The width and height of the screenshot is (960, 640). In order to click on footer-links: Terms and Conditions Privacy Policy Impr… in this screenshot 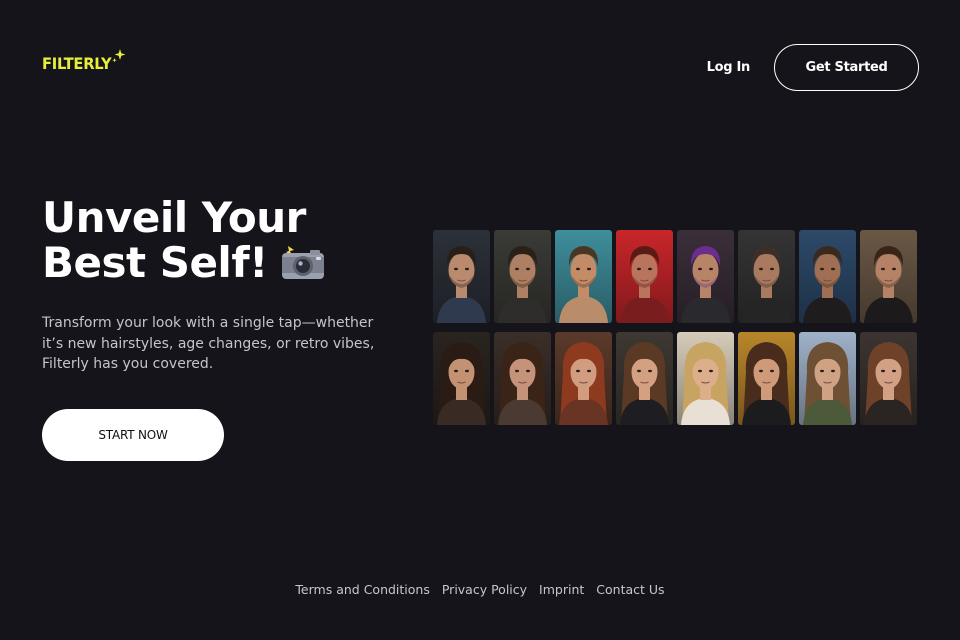, I will do `click(480, 589)`.